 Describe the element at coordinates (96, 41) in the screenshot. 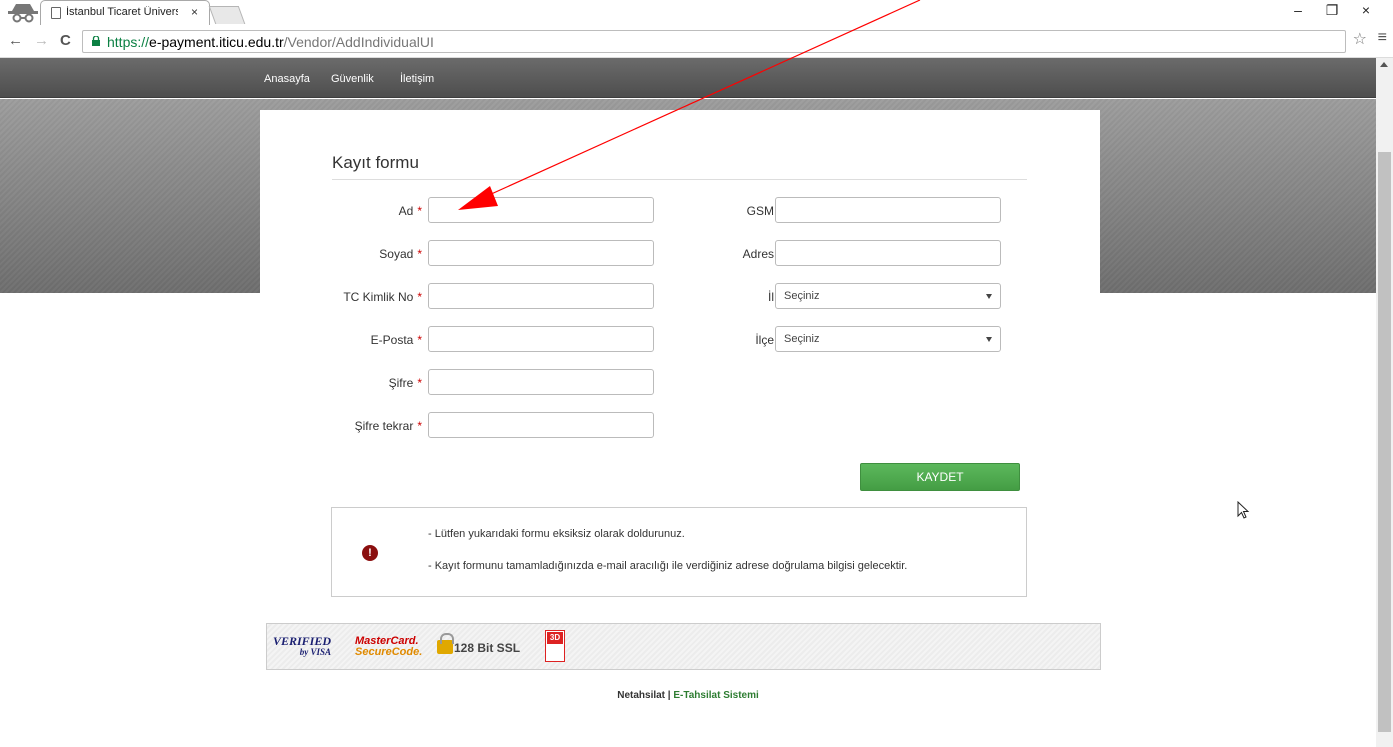

I see `lock-icon` at that location.